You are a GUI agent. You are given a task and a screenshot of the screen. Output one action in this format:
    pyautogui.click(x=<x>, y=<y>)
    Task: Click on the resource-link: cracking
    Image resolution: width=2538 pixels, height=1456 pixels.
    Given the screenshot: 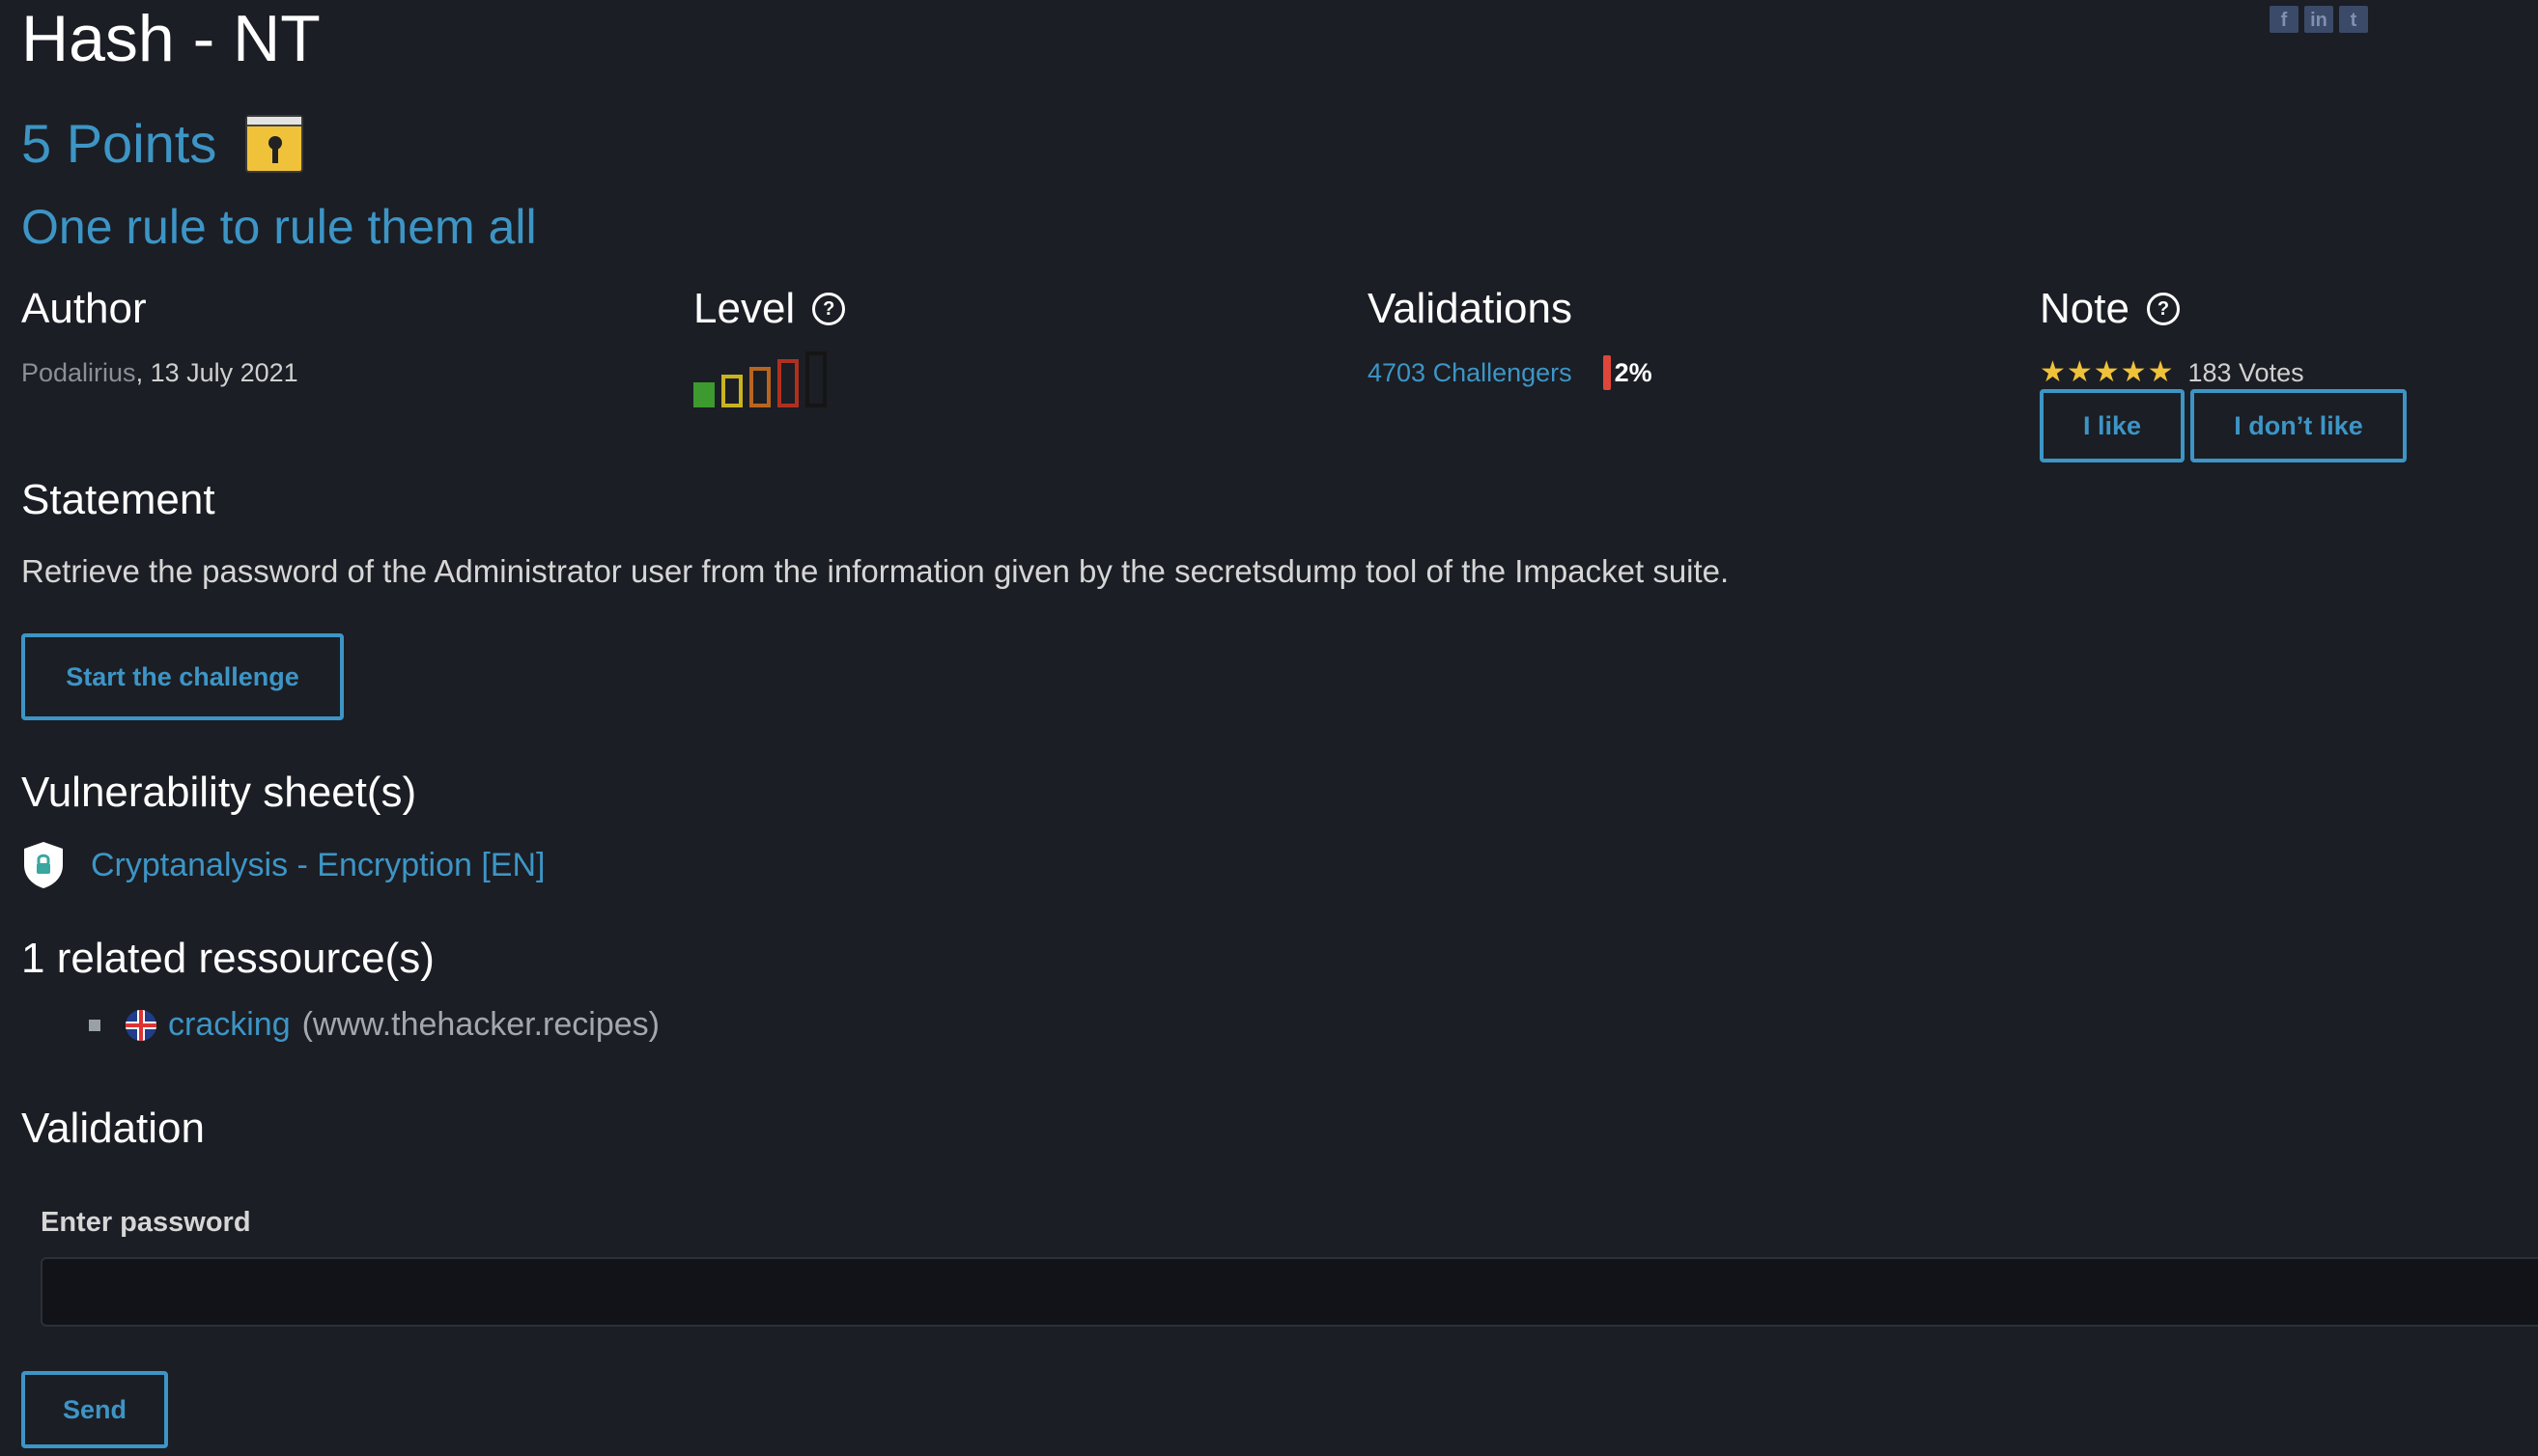 What is the action you would take?
    pyautogui.click(x=229, y=1025)
    